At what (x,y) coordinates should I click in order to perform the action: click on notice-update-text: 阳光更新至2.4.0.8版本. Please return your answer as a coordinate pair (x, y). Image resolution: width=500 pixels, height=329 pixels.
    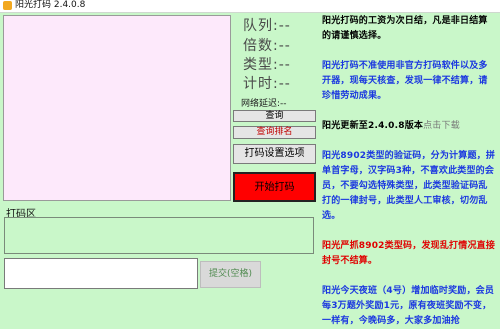
    Looking at the image, I should click on (373, 126).